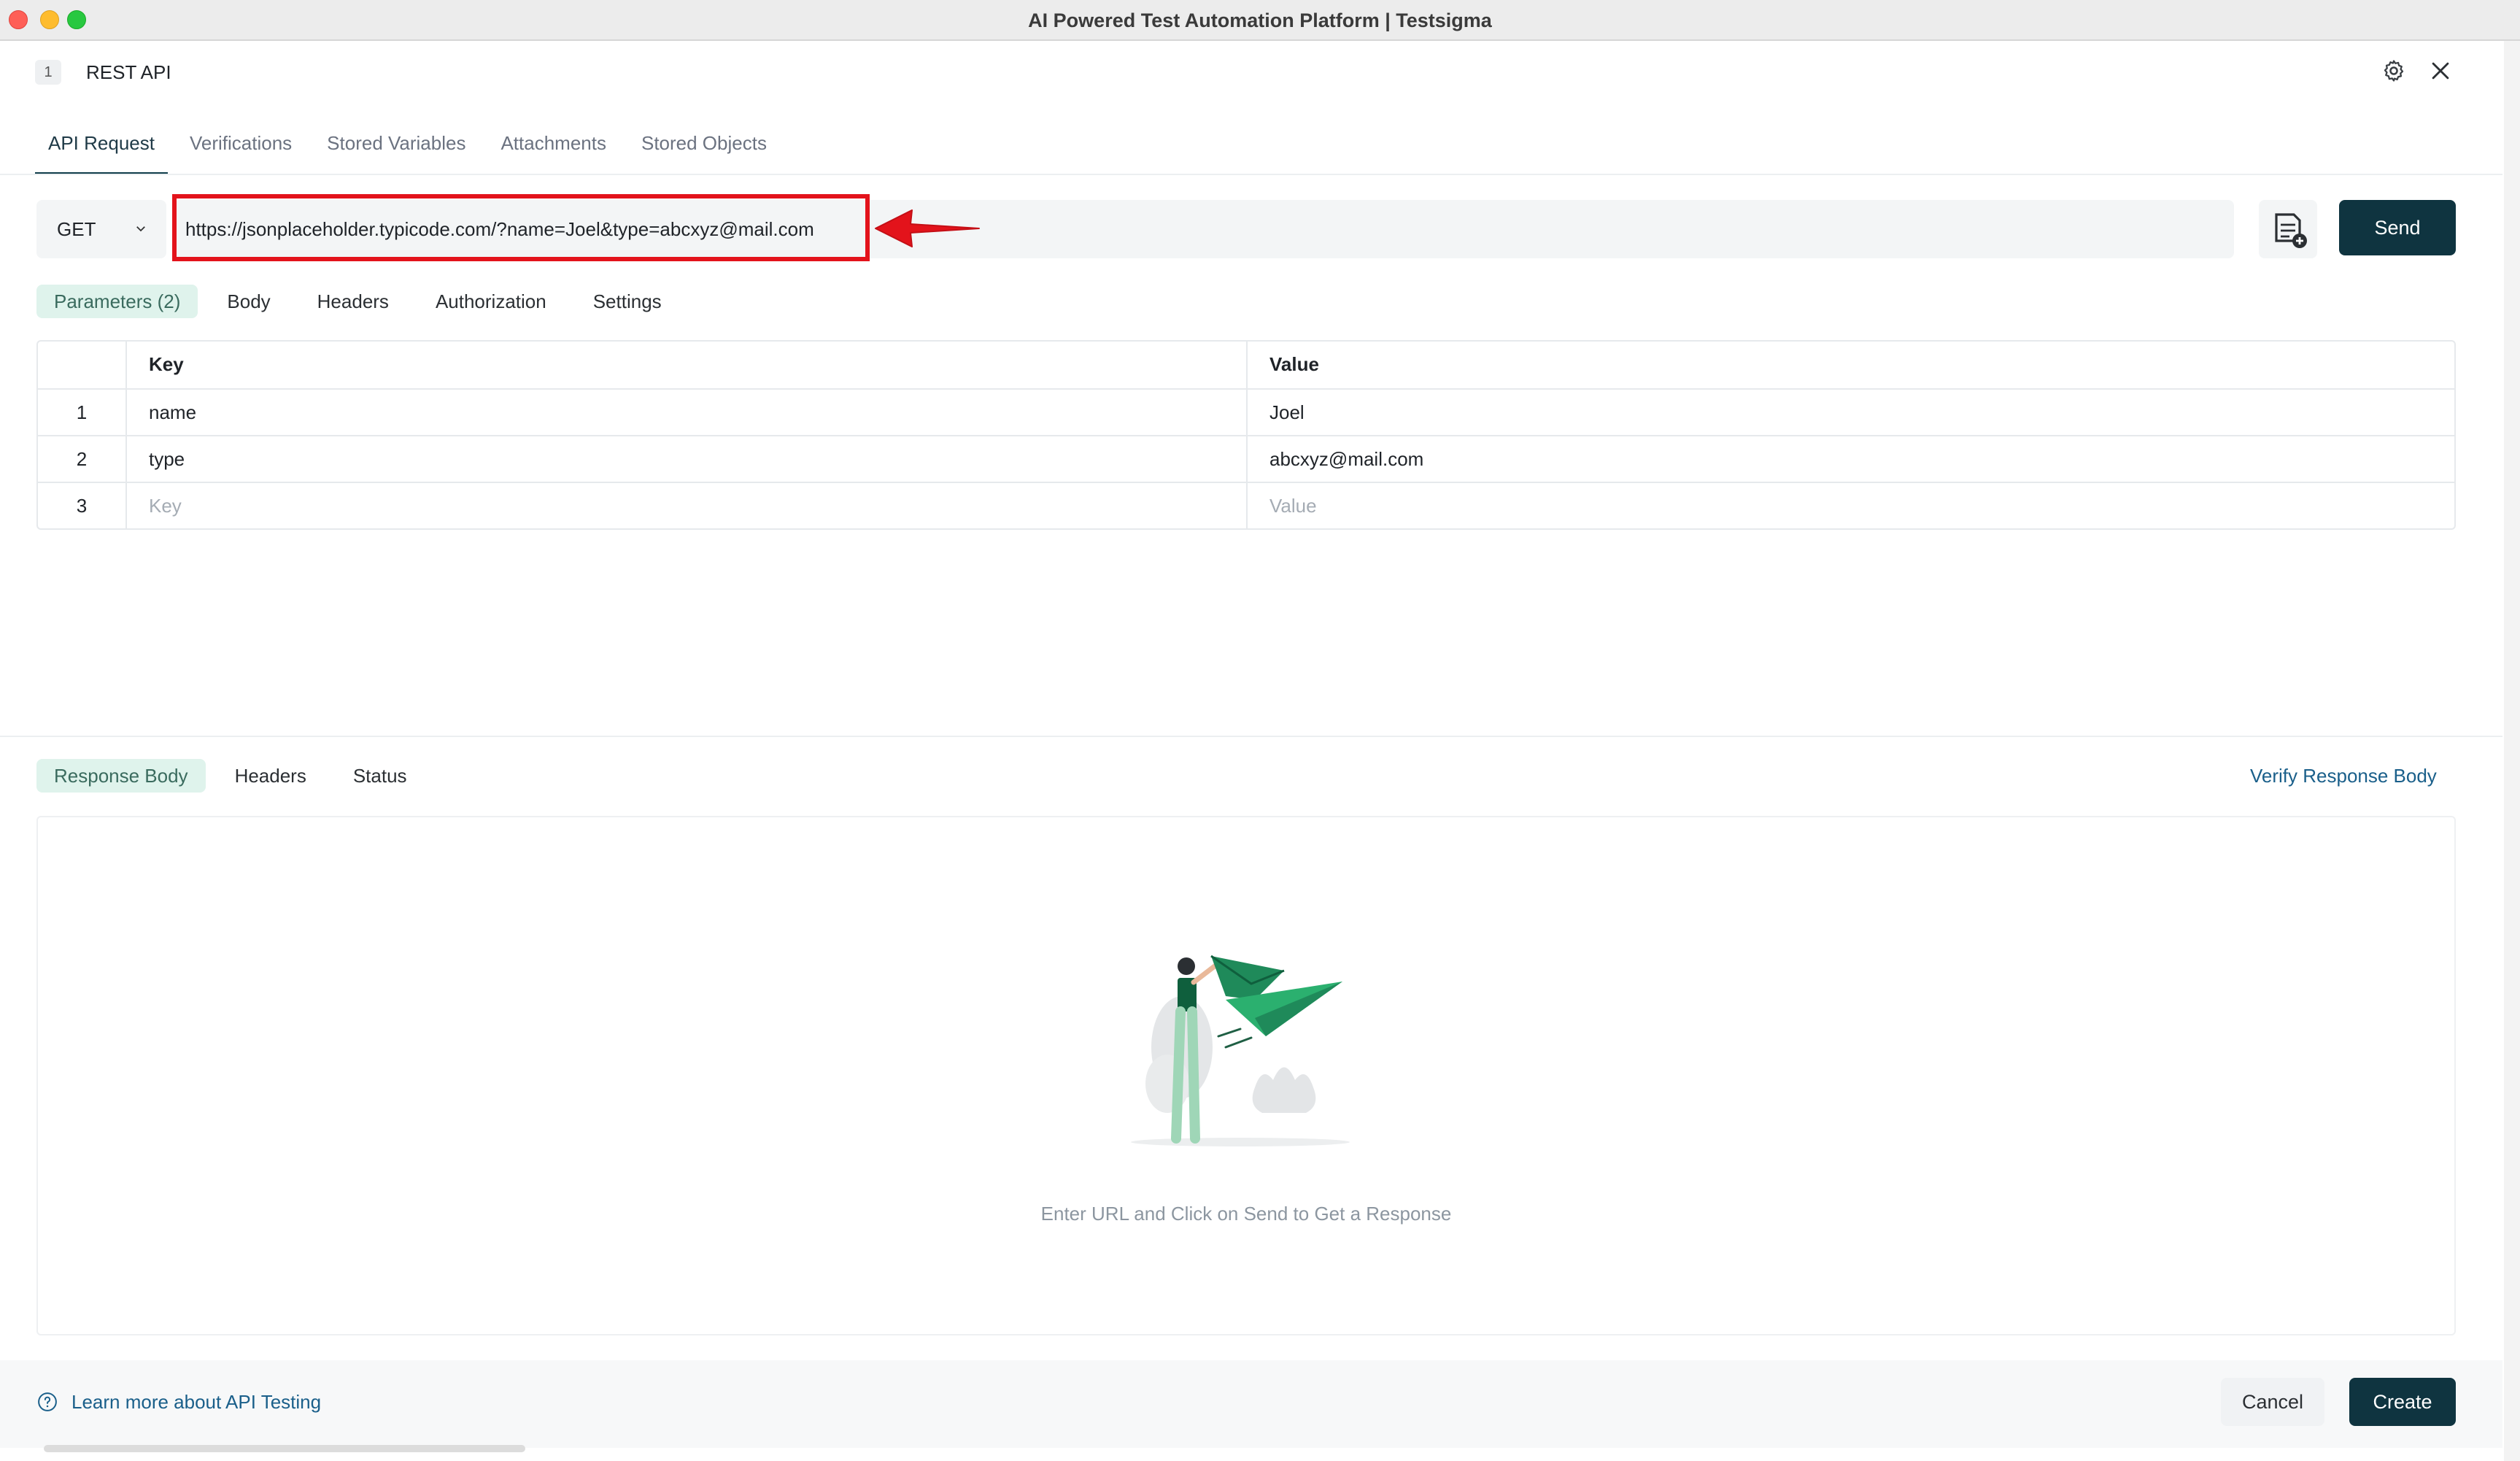 This screenshot has width=2520, height=1461. I want to click on document-add-icon, so click(2291, 230).